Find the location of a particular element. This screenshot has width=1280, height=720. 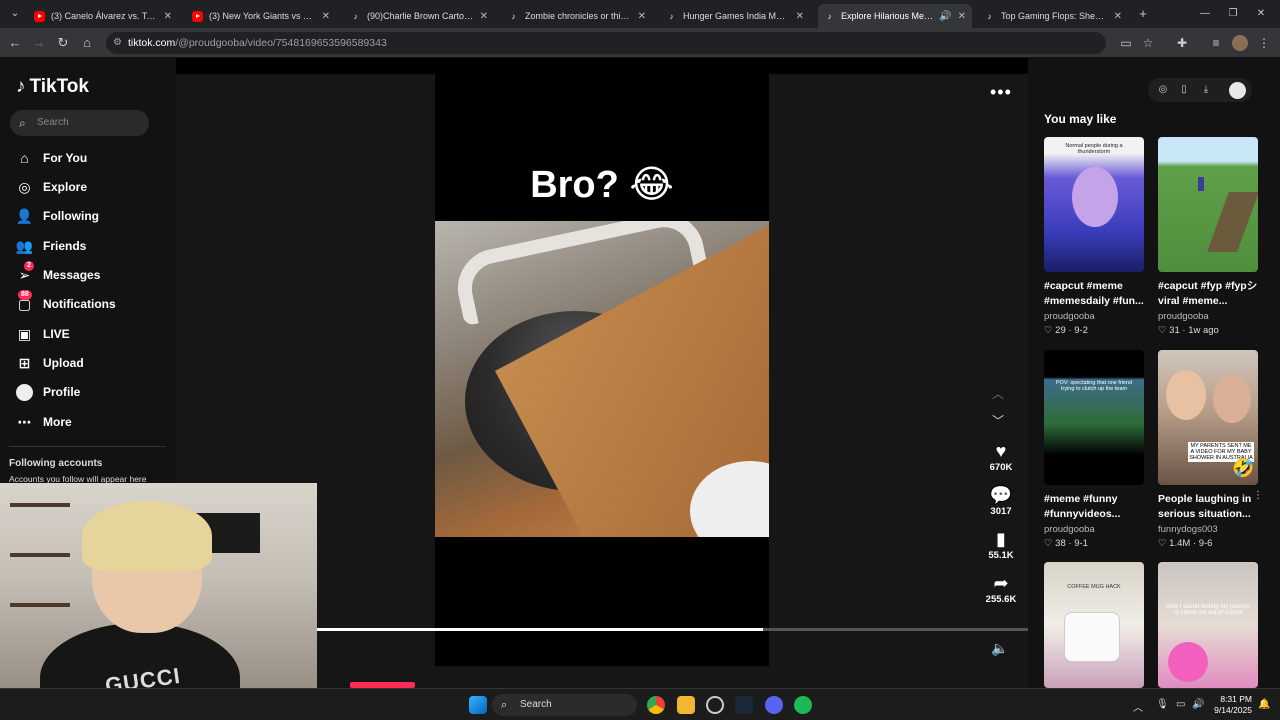

minimize-icon: — is located at coordinates (1205, 14).